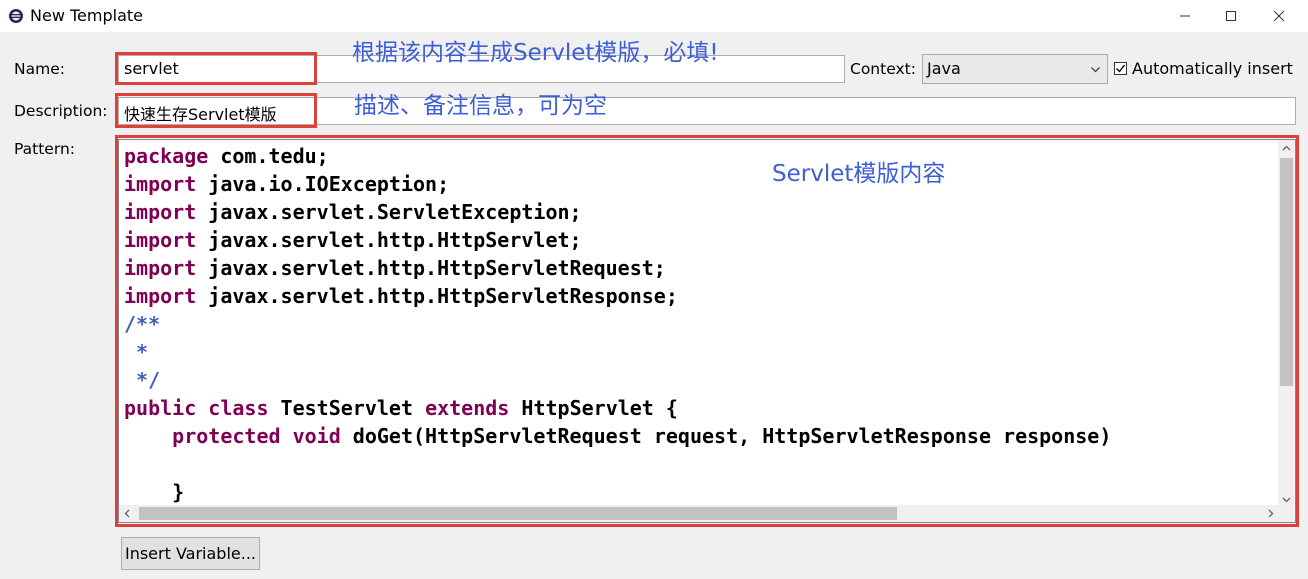 This screenshot has width=1308, height=579. What do you see at coordinates (216, 110) in the screenshot?
I see `description-highlight-box` at bounding box center [216, 110].